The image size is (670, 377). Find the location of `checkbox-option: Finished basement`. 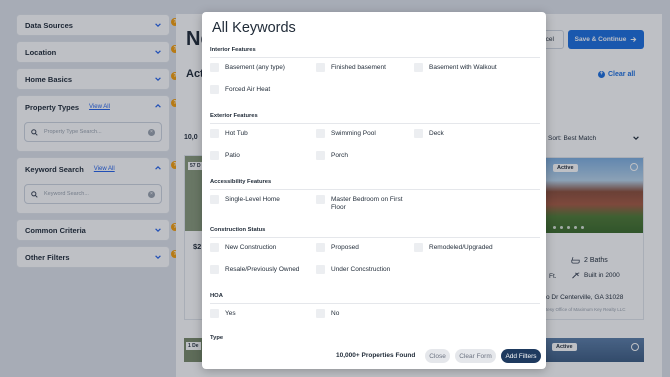

checkbox-option: Finished basement is located at coordinates (351, 67).